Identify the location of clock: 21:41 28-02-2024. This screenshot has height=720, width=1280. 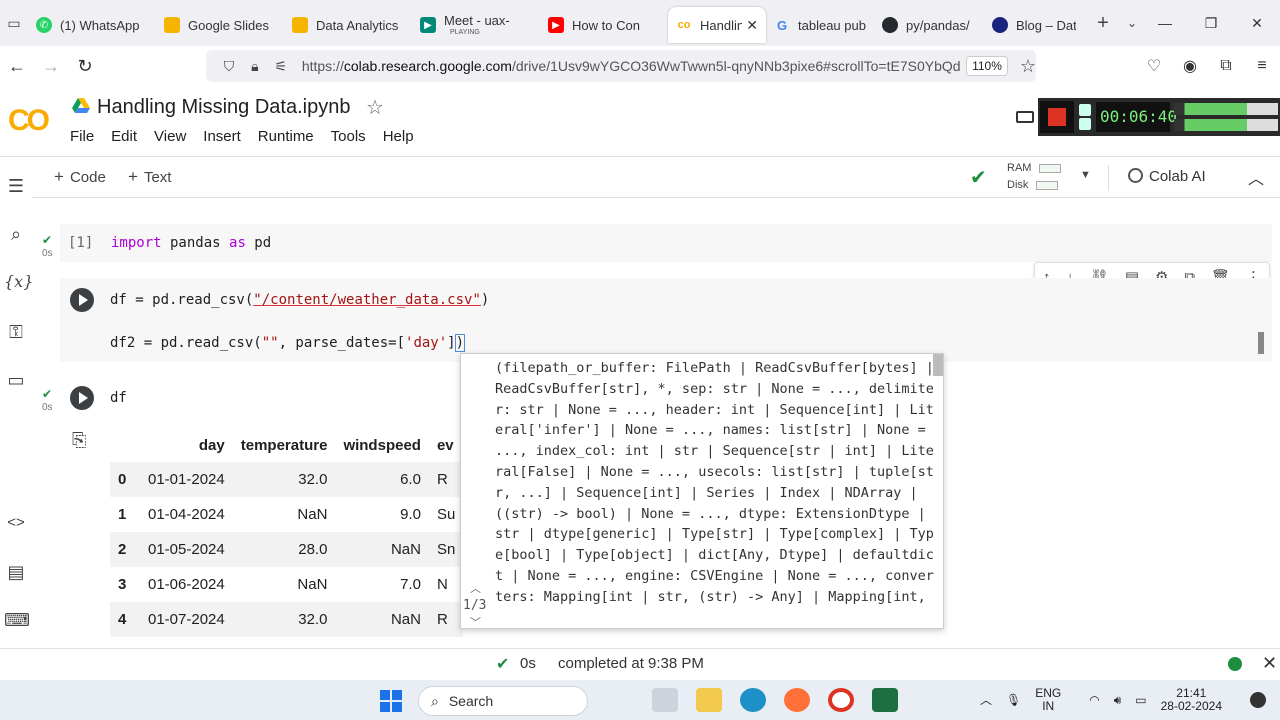
(1198, 700).